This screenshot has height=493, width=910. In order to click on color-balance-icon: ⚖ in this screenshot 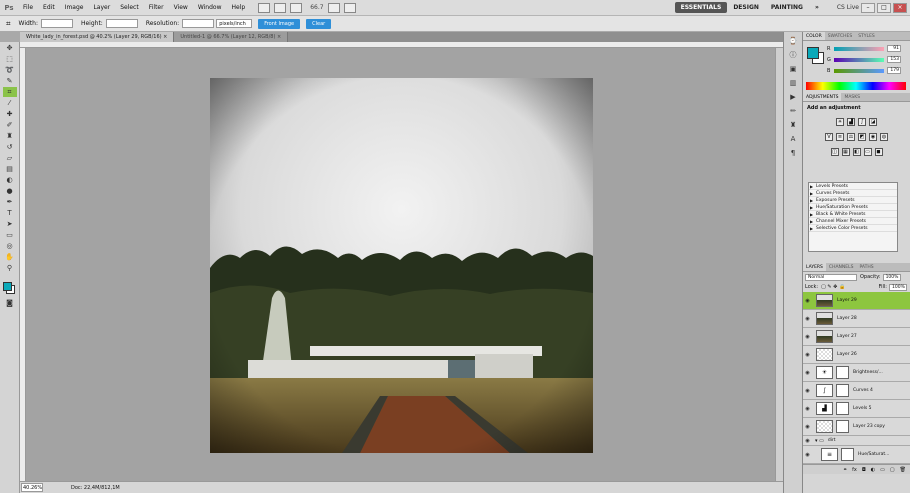, I will do `click(851, 137)`.